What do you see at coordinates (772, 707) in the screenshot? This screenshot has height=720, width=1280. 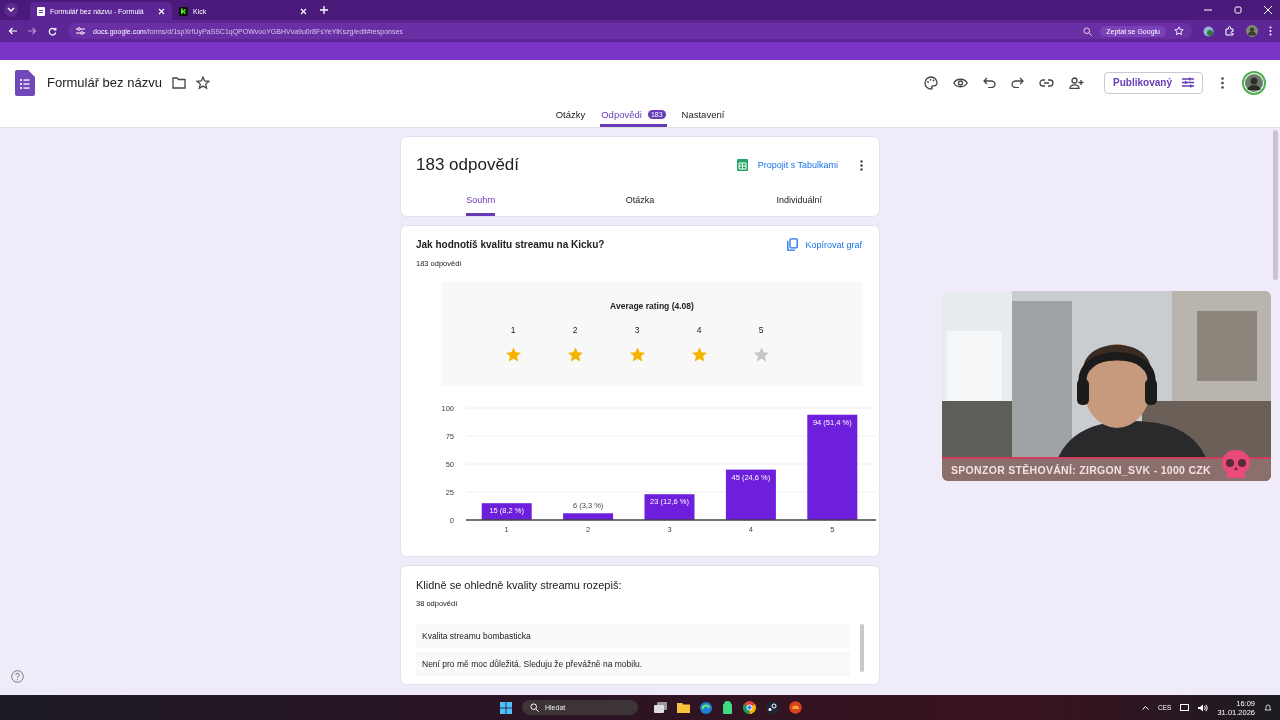 I see `steam-icon` at bounding box center [772, 707].